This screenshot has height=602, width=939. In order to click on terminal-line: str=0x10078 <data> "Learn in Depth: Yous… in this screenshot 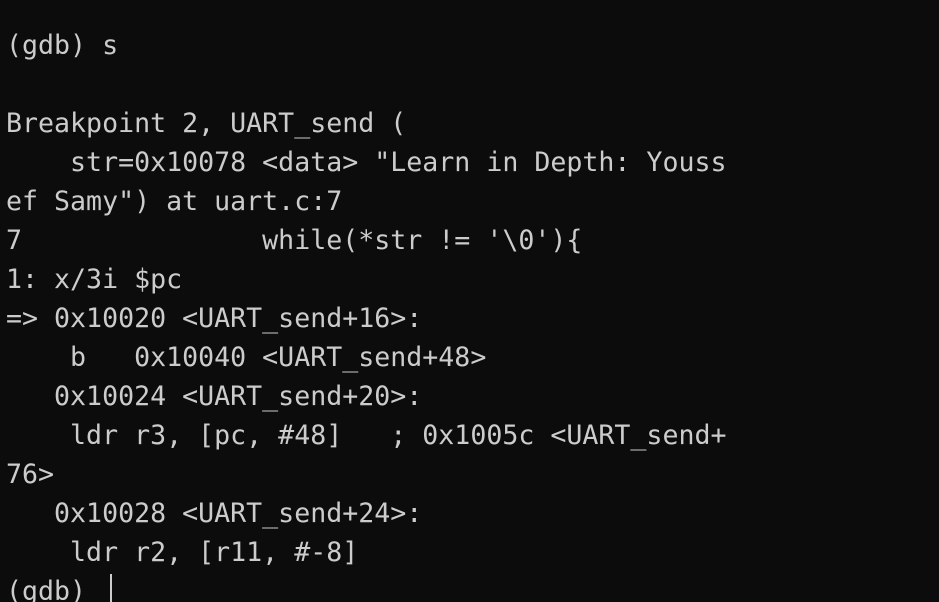, I will do `click(366, 162)`.